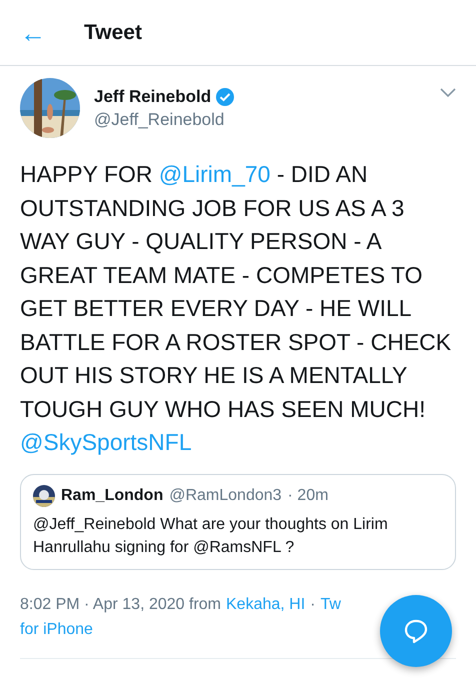 The width and height of the screenshot is (476, 700). I want to click on speech-bubble-icon, so click(416, 631).